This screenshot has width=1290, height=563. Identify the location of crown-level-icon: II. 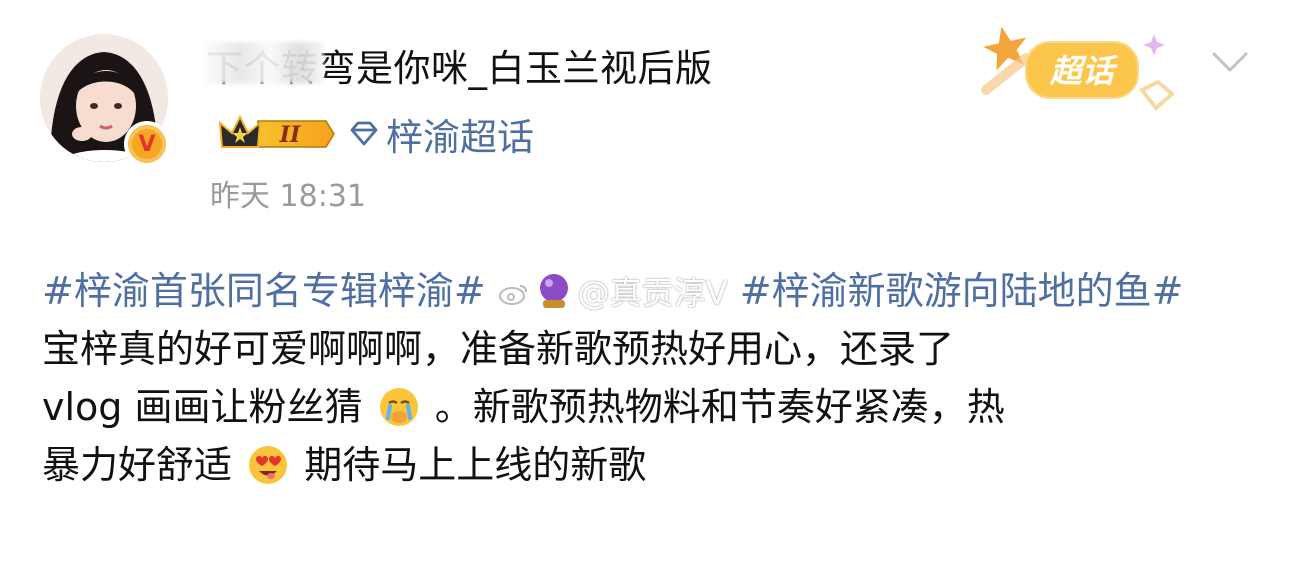
(277, 134).